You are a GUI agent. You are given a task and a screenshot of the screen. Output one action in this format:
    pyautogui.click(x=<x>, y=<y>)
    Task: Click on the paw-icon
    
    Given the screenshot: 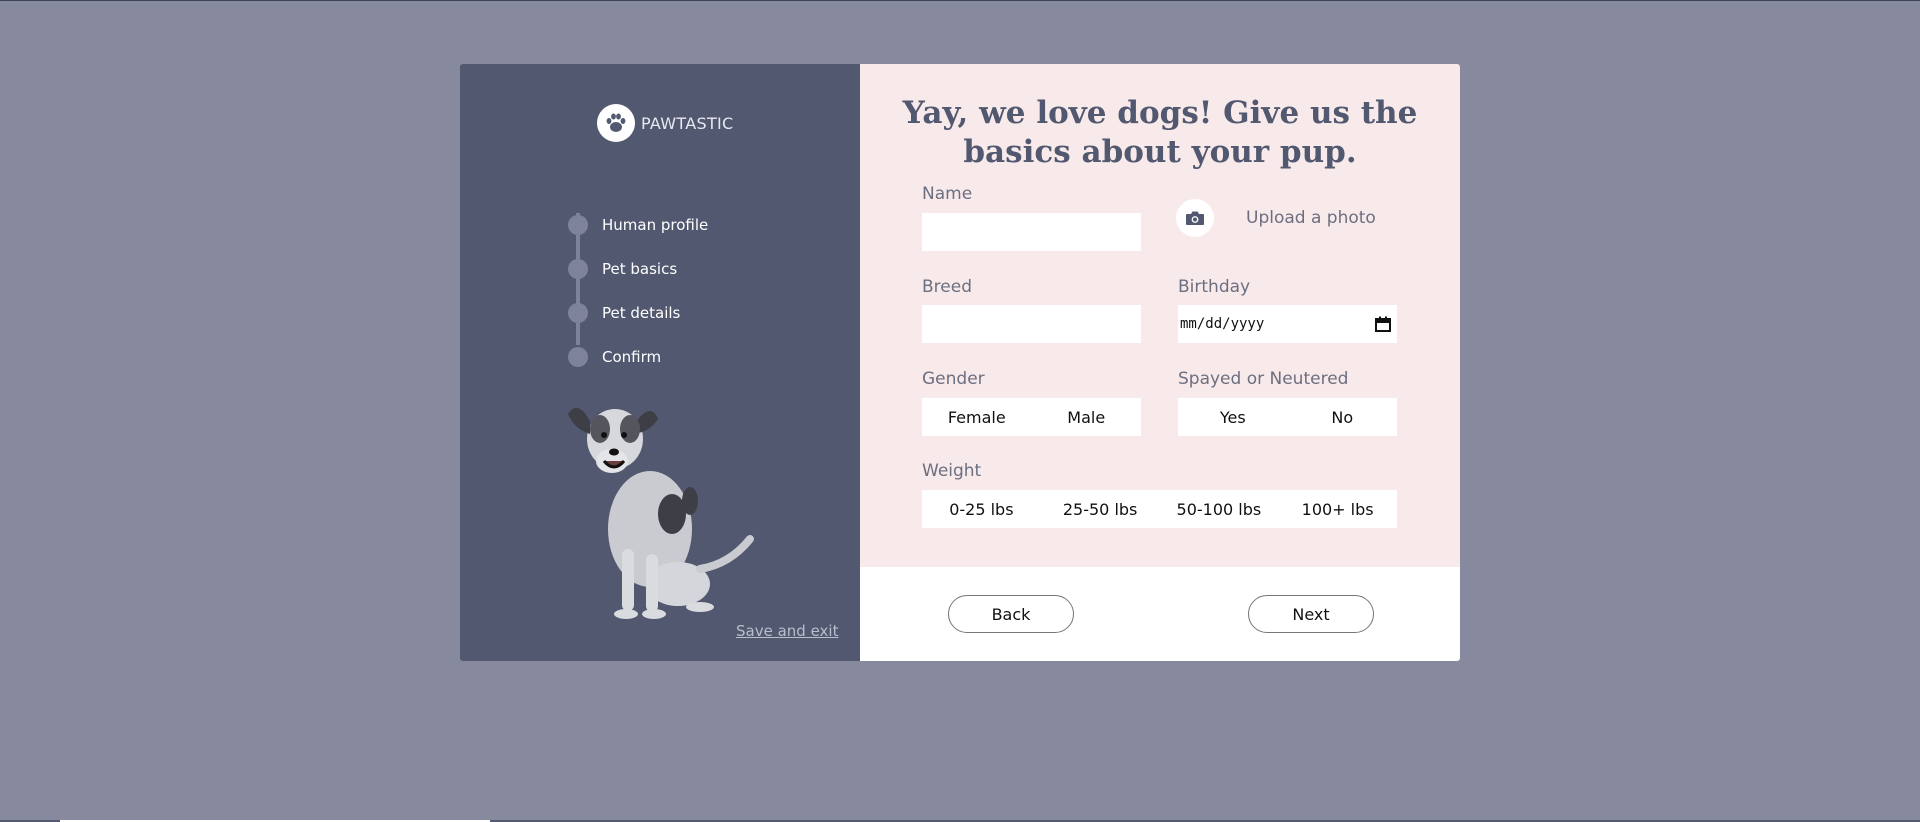 What is the action you would take?
    pyautogui.click(x=616, y=123)
    